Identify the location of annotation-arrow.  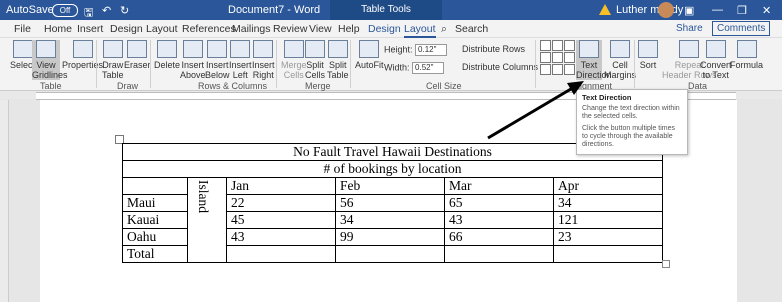
(535, 110).